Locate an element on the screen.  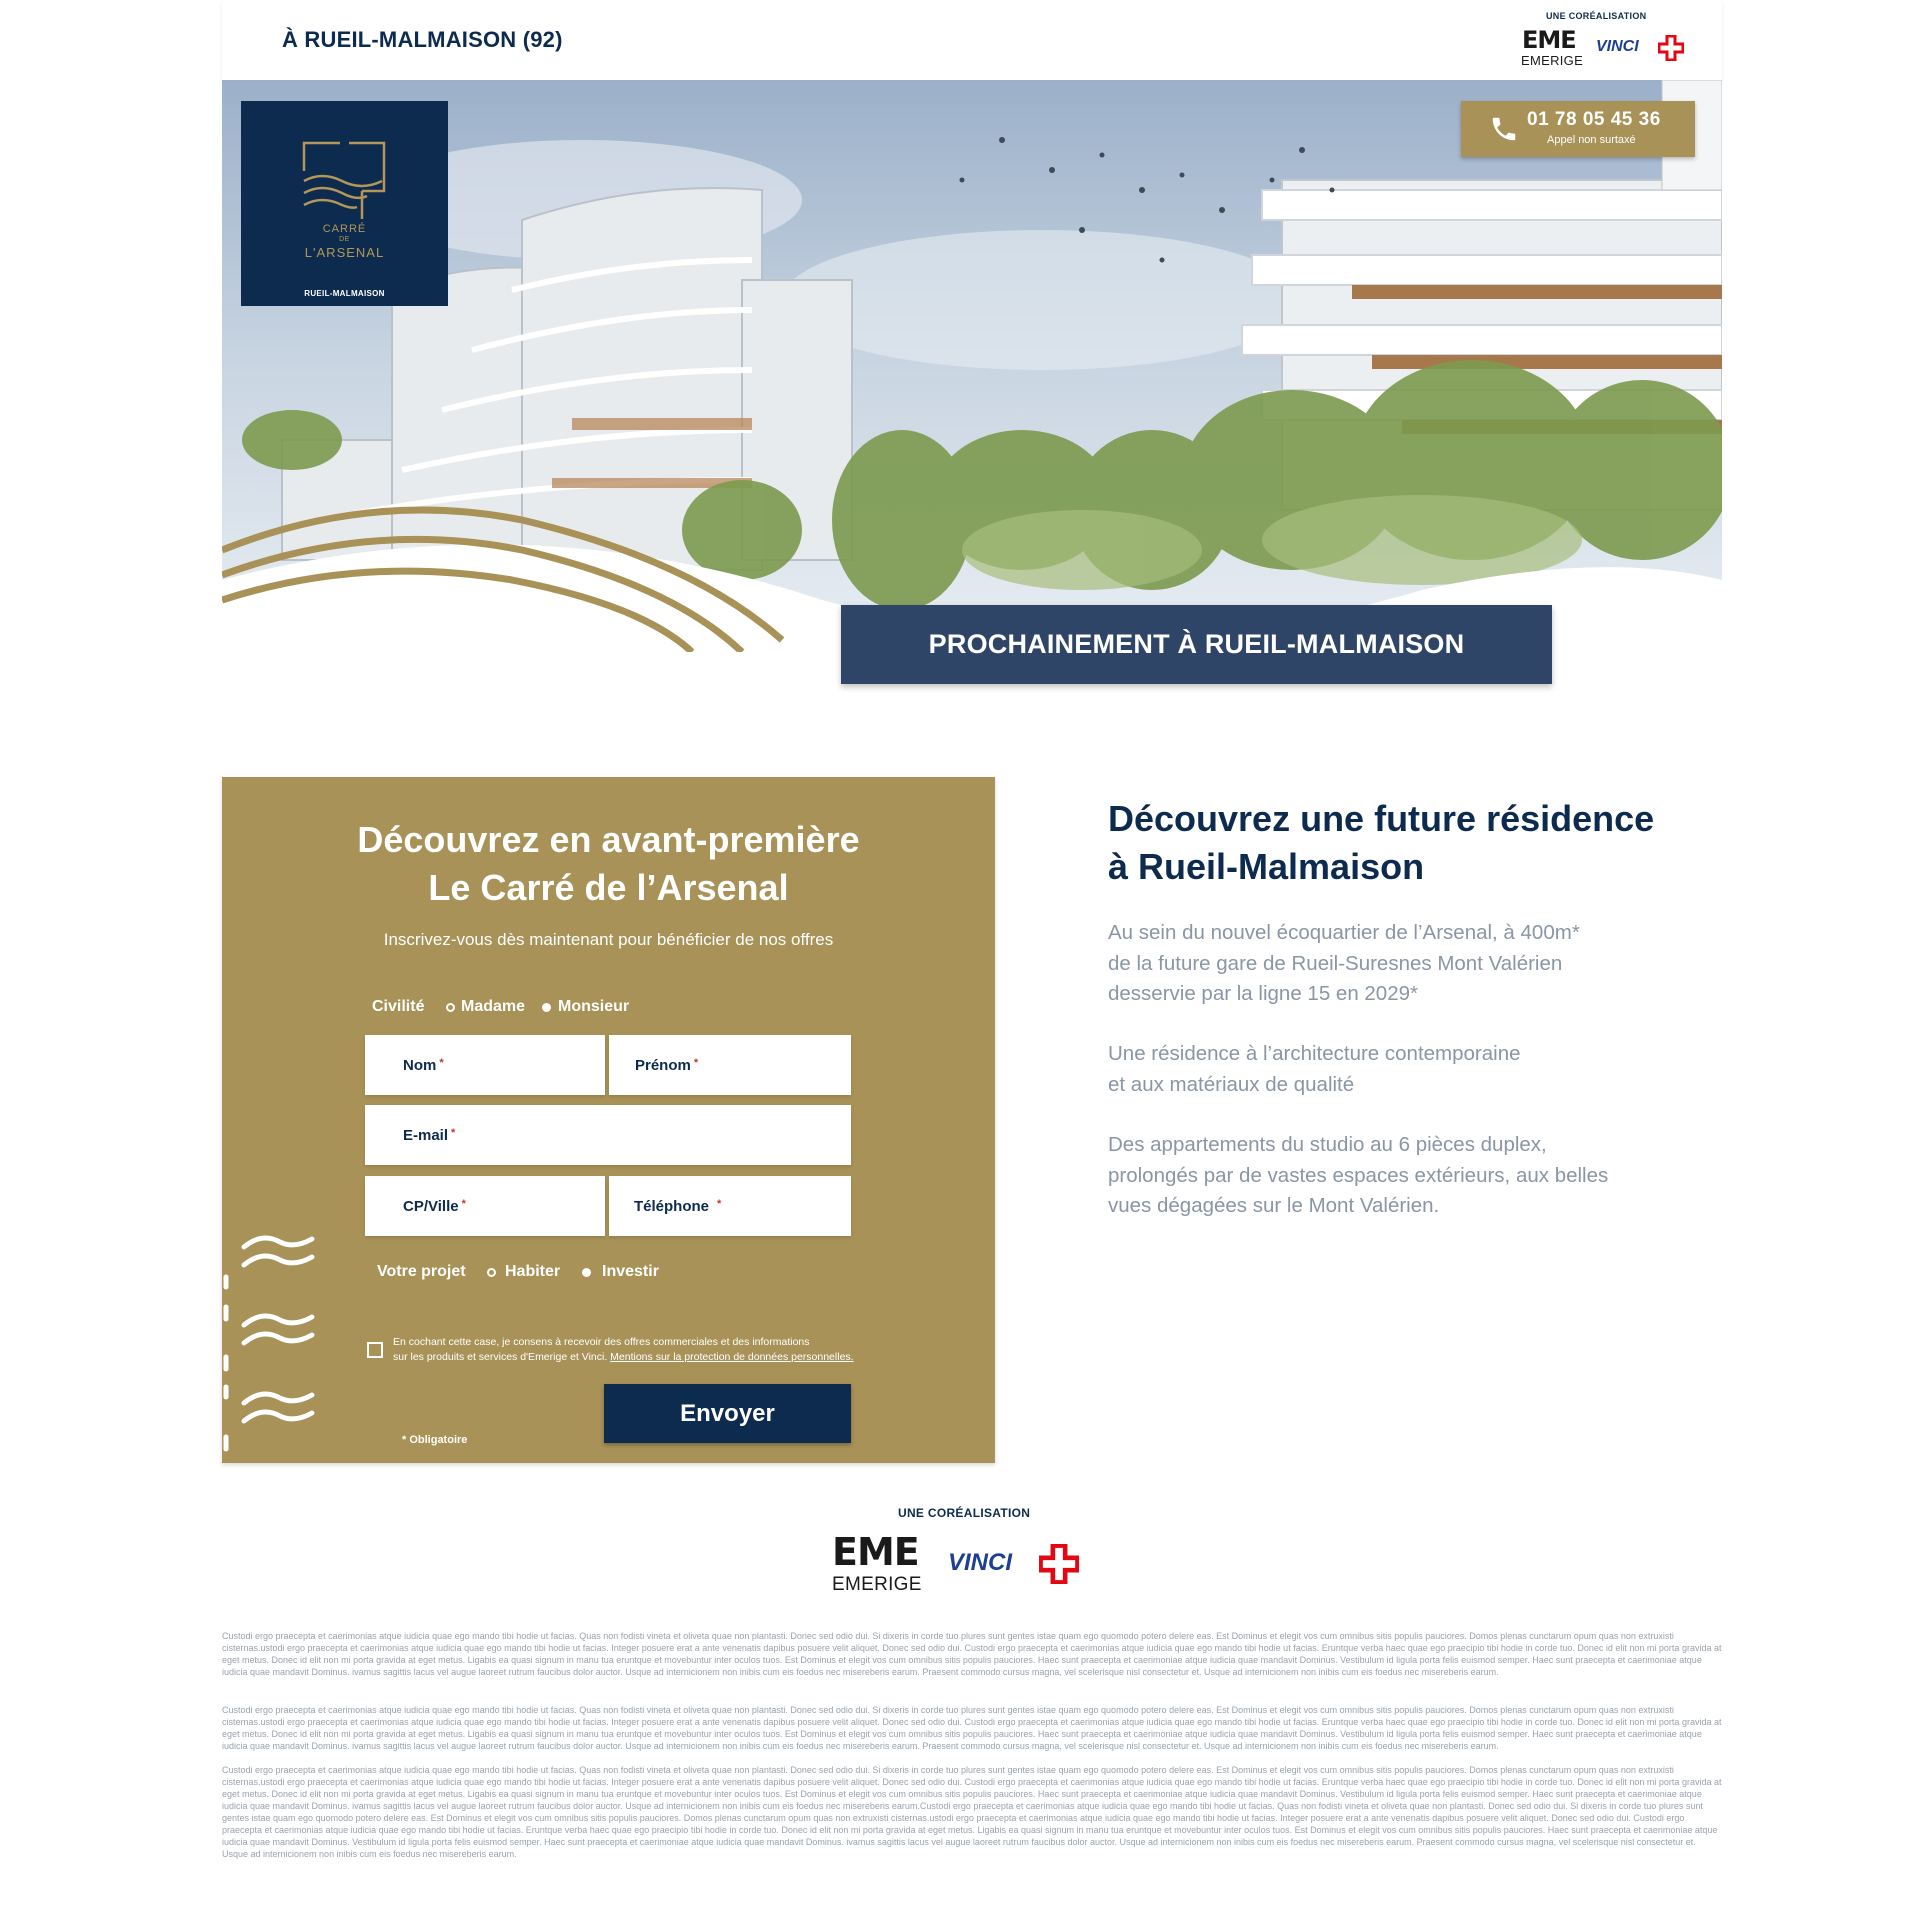
corealisation-caption: UNE CORÉALISATION is located at coordinates (1596, 16).